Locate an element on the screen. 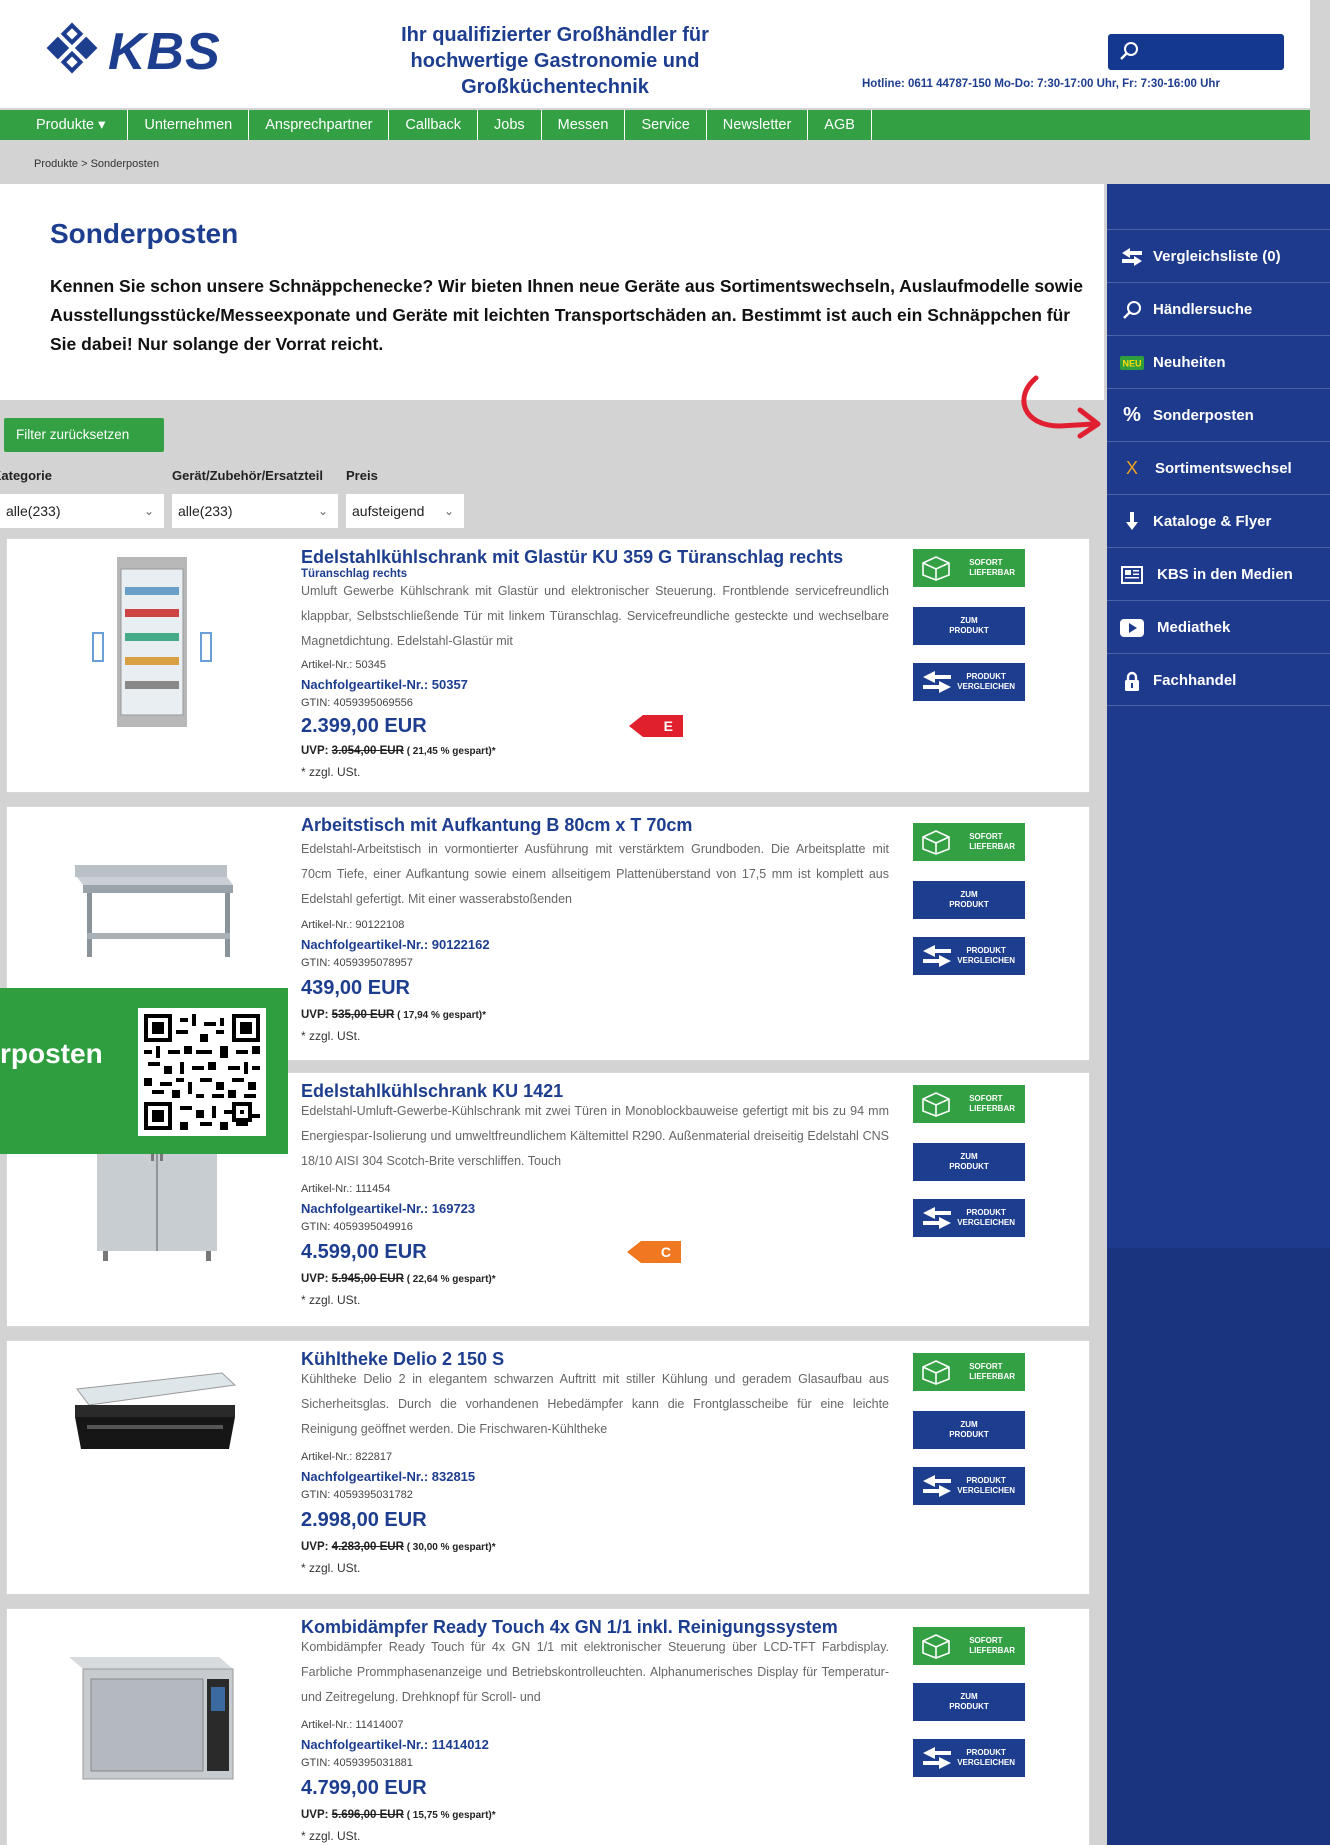  nachfolgeartikel-nr: Nachfolgeartikel-Nr.: 169723 is located at coordinates (388, 1208).